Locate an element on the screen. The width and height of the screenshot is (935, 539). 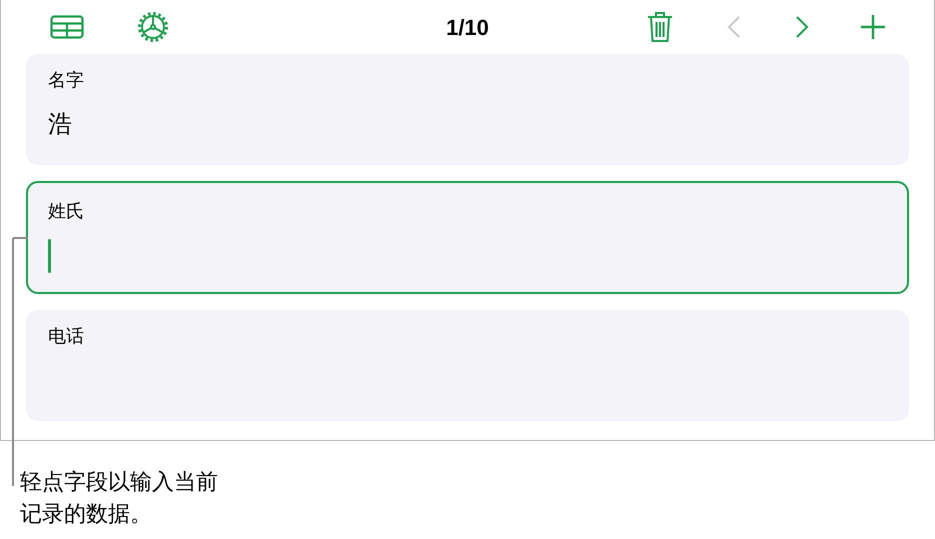
callout-text: 轻点字段以输入当前记录的数据。 is located at coordinates (119, 498).